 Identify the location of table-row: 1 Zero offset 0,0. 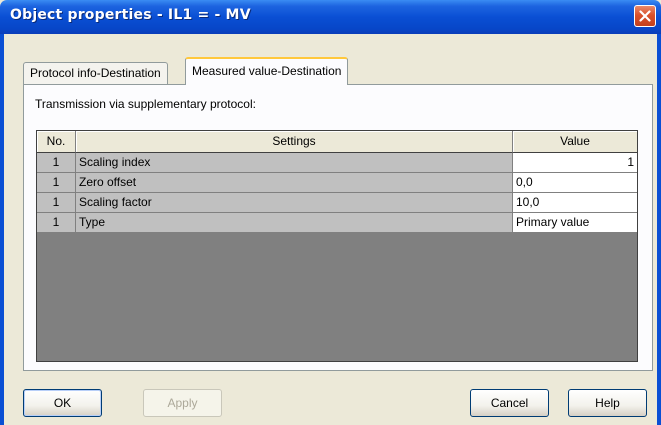
(337, 183).